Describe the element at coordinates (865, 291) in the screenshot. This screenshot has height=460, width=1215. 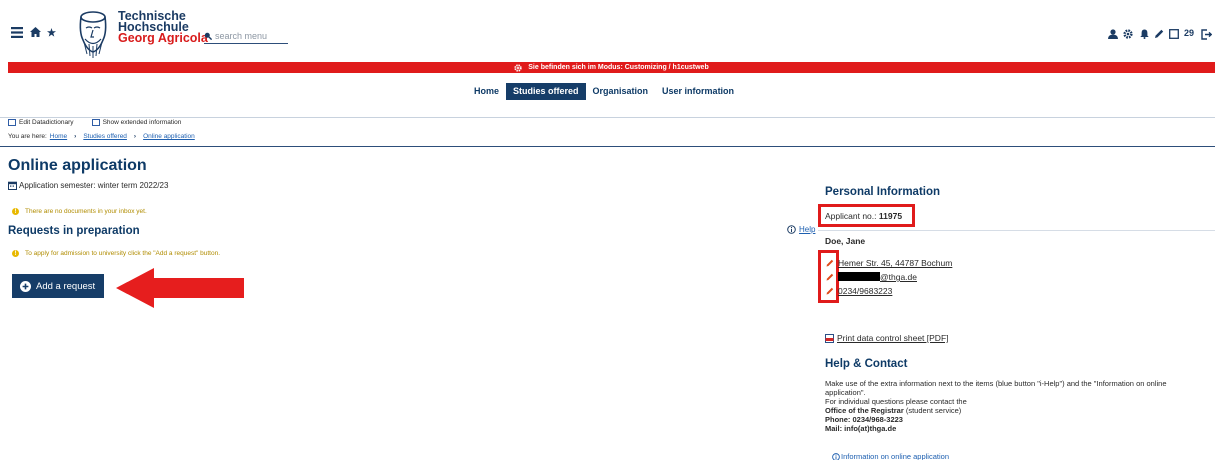
I see `phone-link: 0234/9683223` at that location.